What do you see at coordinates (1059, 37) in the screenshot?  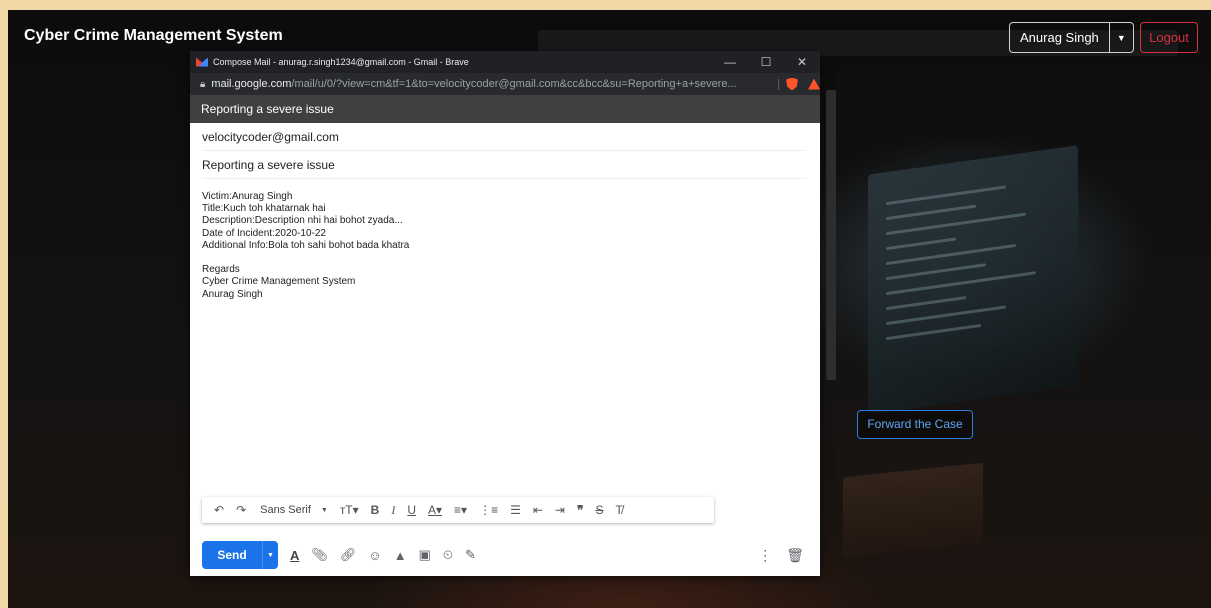 I see `user-name-button: Anurag Singh` at bounding box center [1059, 37].